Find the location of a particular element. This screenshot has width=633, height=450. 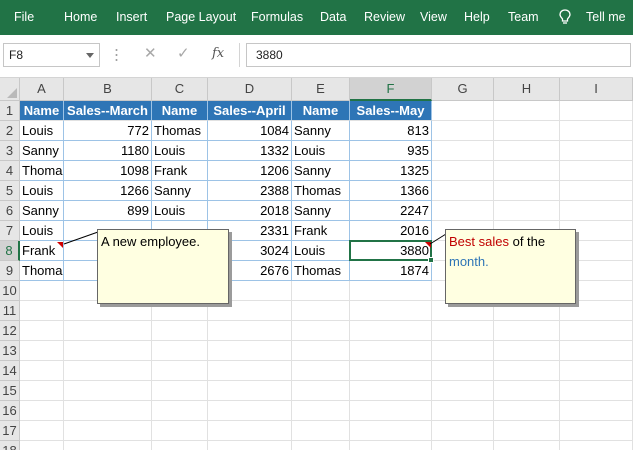

cell-a11 is located at coordinates (42, 311).